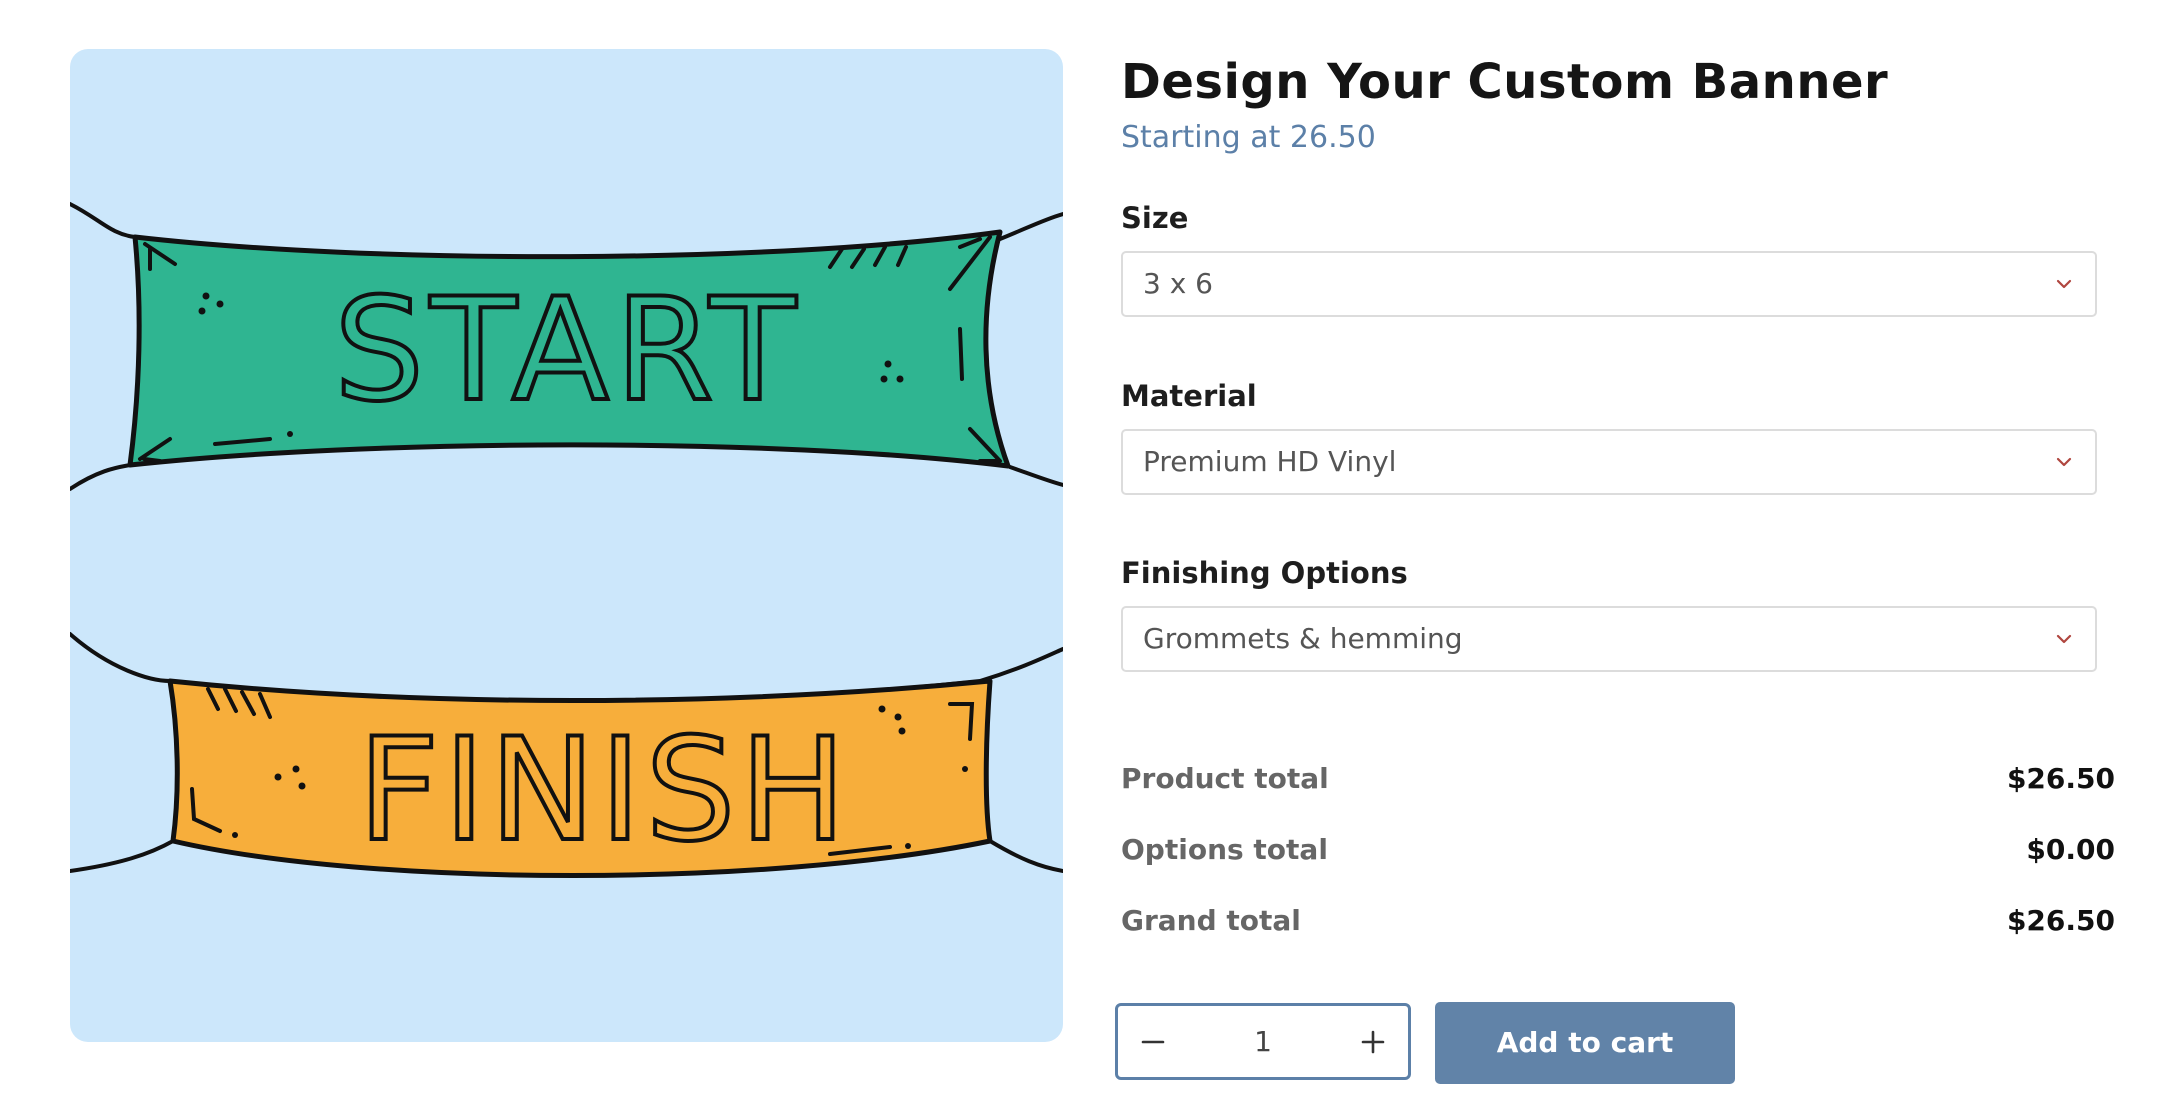 The height and width of the screenshot is (1114, 2158). What do you see at coordinates (1270, 461) in the screenshot?
I see `material-select-value: Premium HD Vinyl` at bounding box center [1270, 461].